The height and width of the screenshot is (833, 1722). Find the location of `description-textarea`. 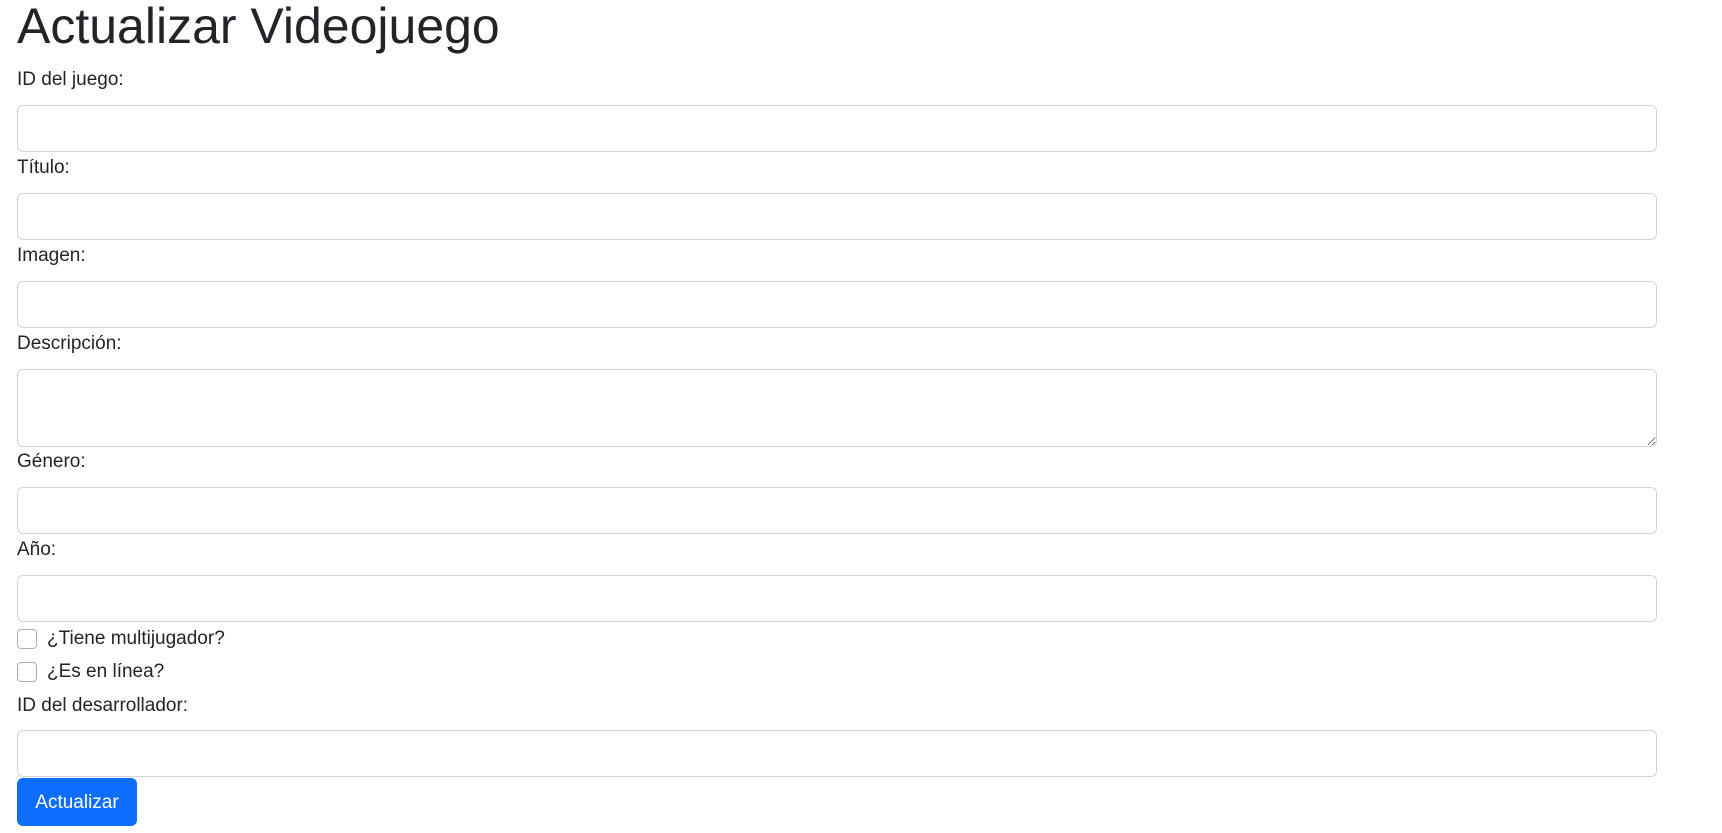

description-textarea is located at coordinates (837, 408).